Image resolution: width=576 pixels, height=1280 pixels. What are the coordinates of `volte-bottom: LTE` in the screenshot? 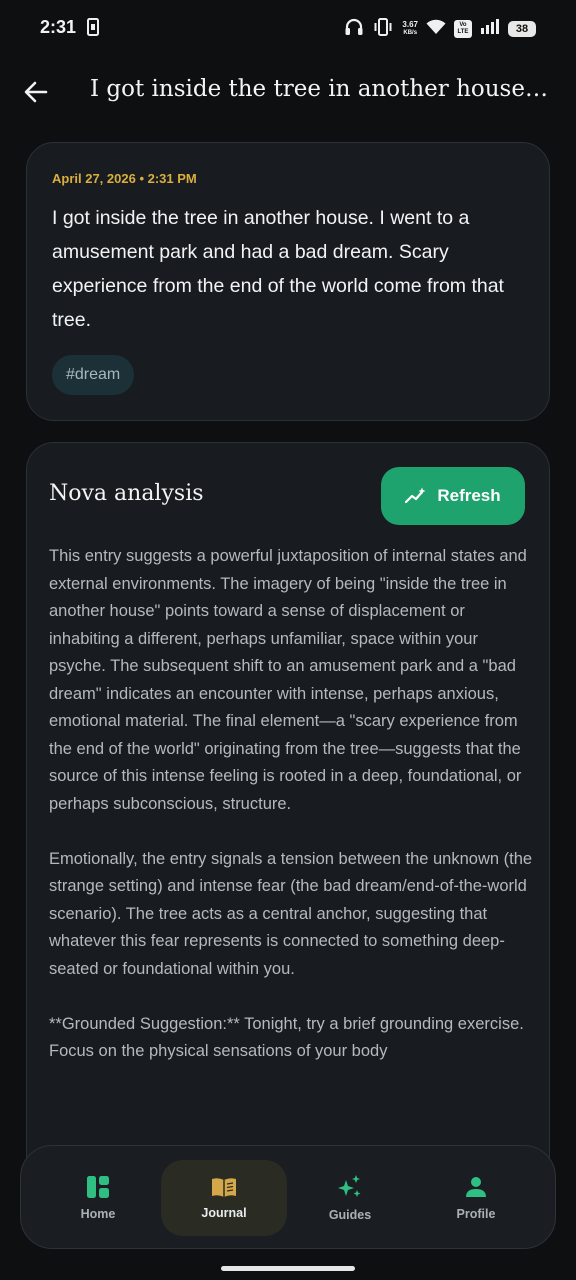 It's located at (463, 32).